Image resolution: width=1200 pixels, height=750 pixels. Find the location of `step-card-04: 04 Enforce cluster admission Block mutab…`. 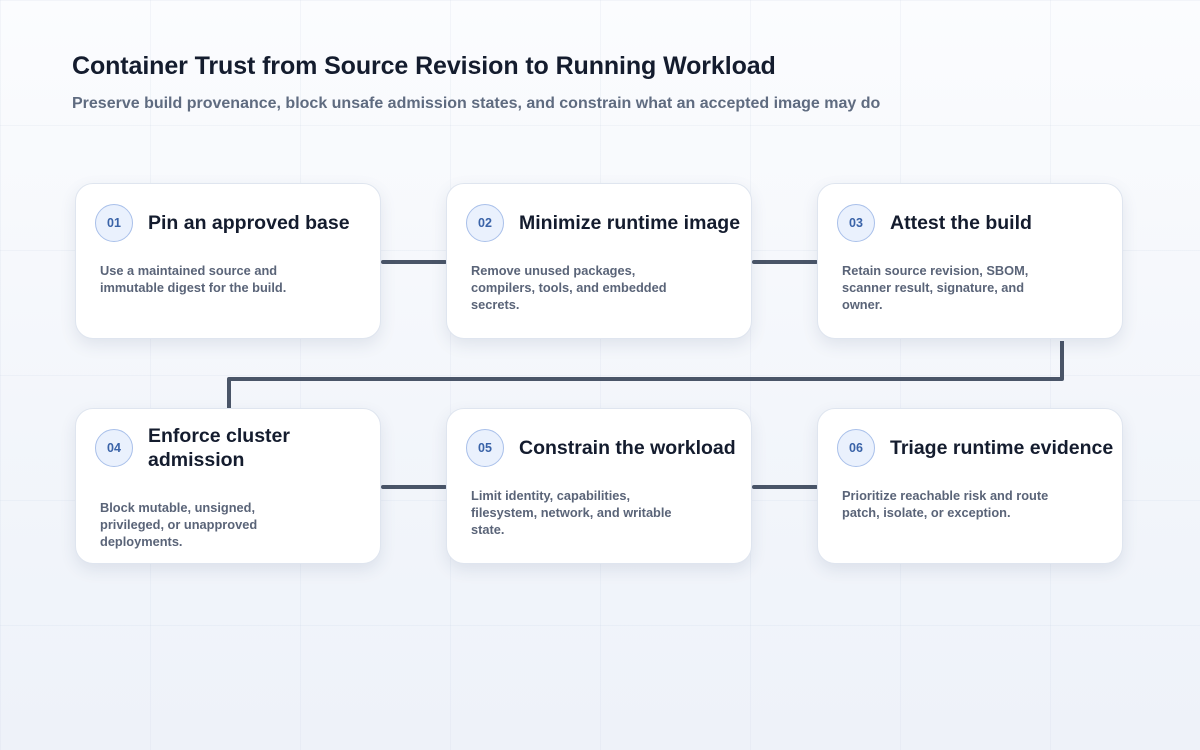

step-card-04: 04 Enforce cluster admission Block mutab… is located at coordinates (228, 486).